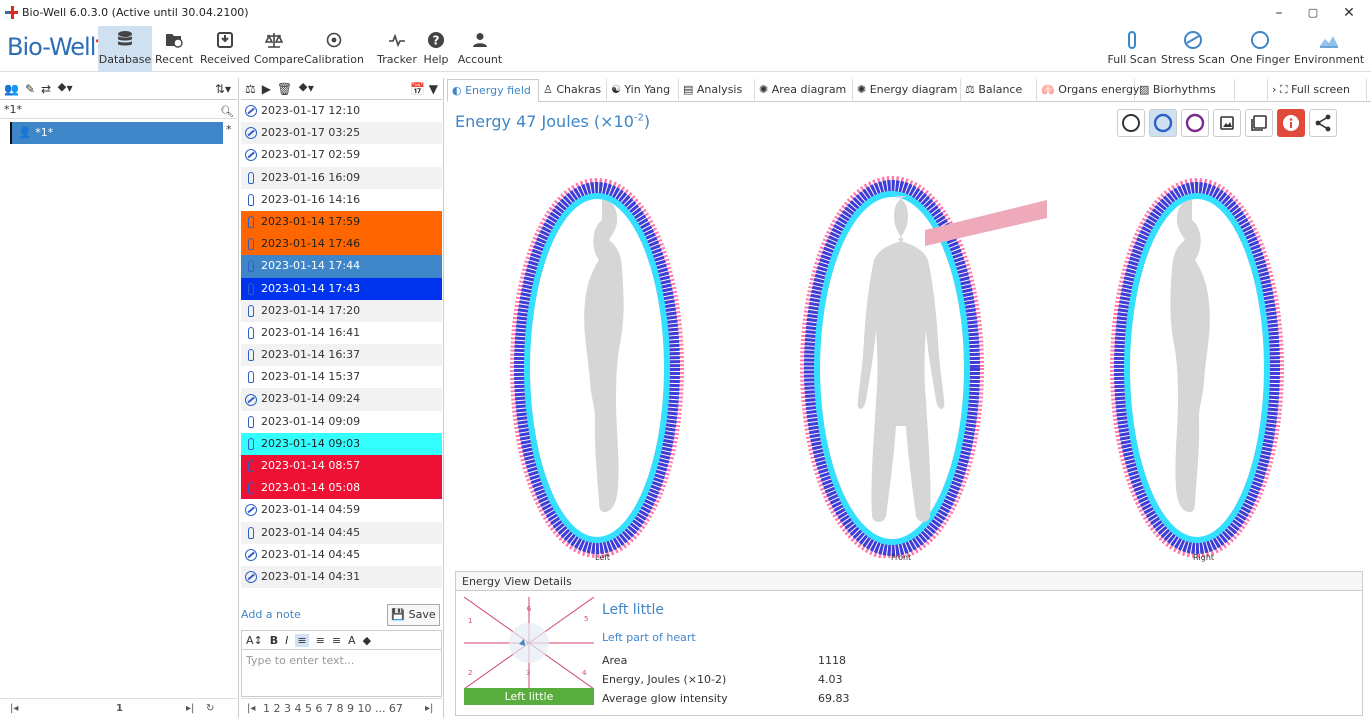 This screenshot has width=1371, height=719. Describe the element at coordinates (341, 111) in the screenshot. I see `session-row: 2023-01-17 12:10` at that location.